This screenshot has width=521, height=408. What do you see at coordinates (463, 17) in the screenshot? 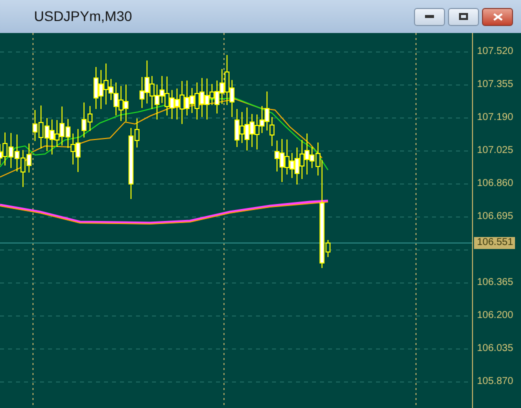
I see `maximize-button` at bounding box center [463, 17].